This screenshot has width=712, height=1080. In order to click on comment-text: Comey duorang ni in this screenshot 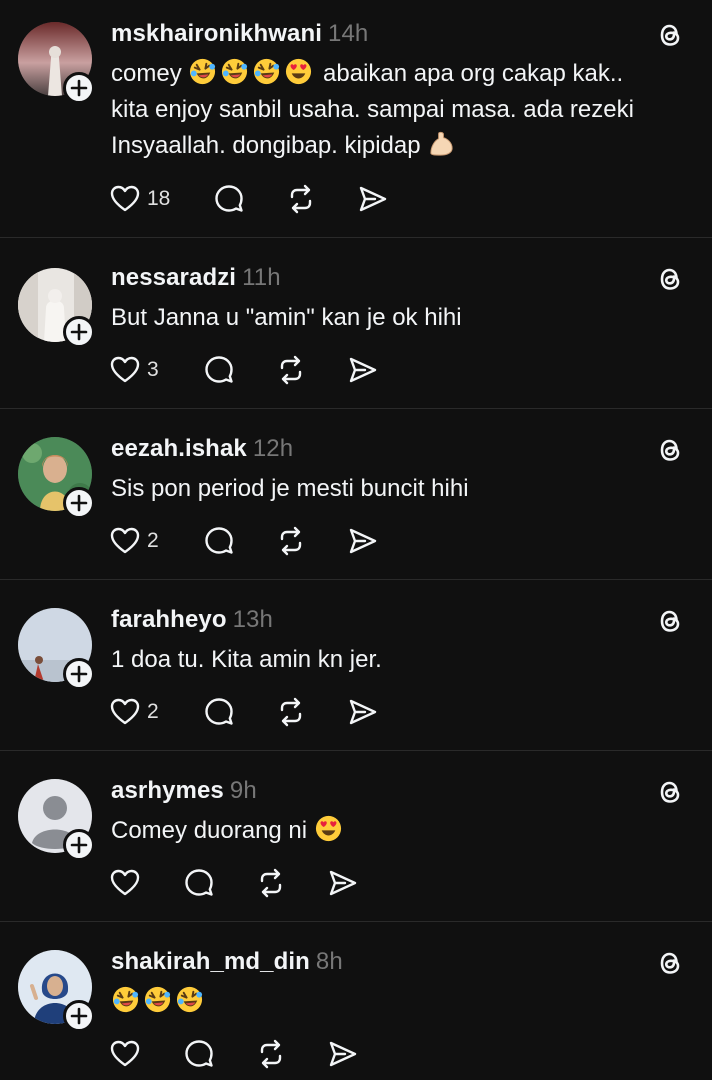, I will do `click(401, 831)`.